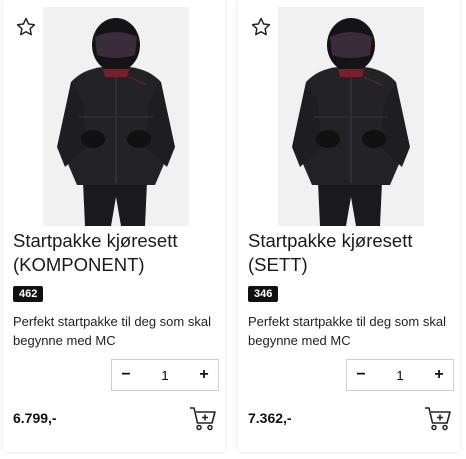  What do you see at coordinates (263, 294) in the screenshot?
I see `stock-badge: 346` at bounding box center [263, 294].